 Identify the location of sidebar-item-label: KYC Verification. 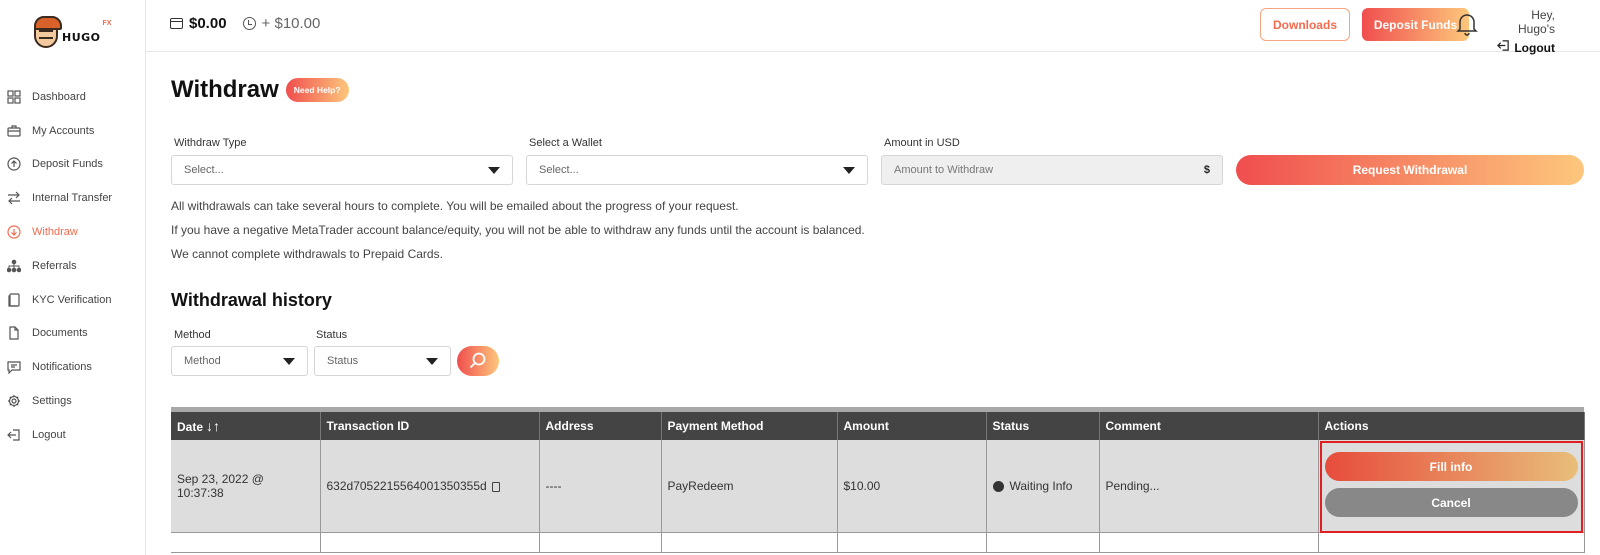
(72, 299).